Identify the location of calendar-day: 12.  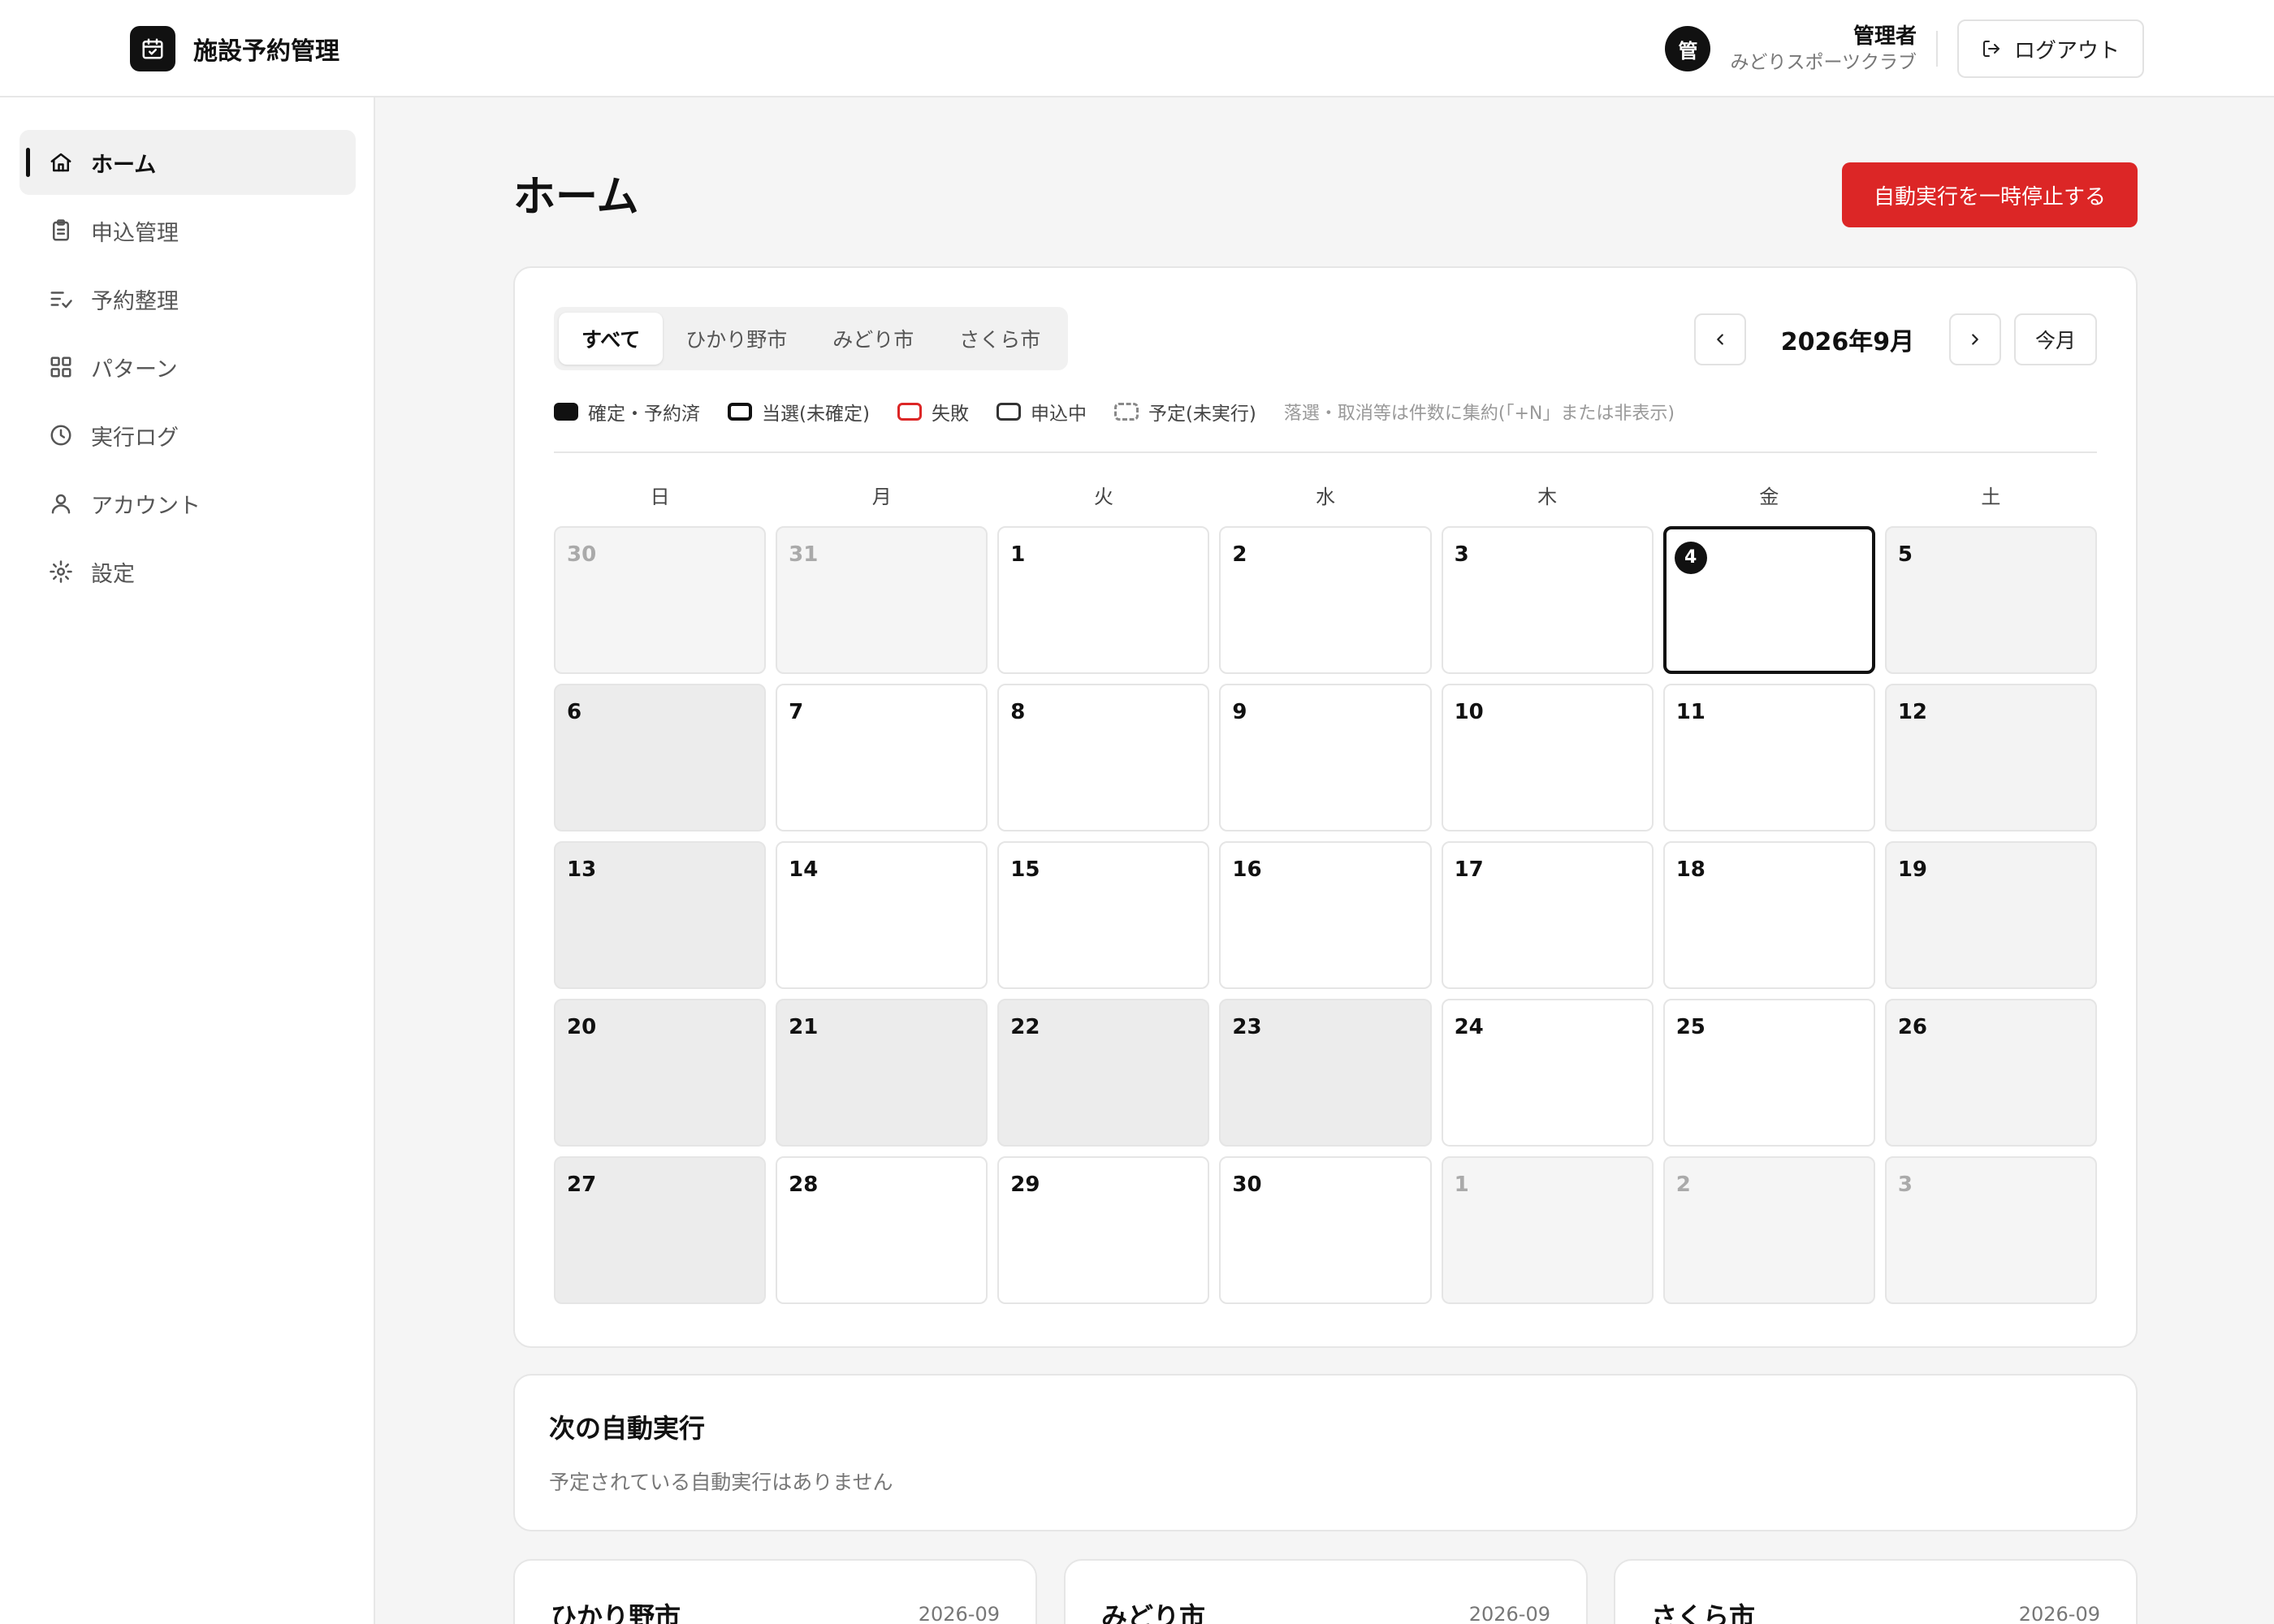
(1990, 758).